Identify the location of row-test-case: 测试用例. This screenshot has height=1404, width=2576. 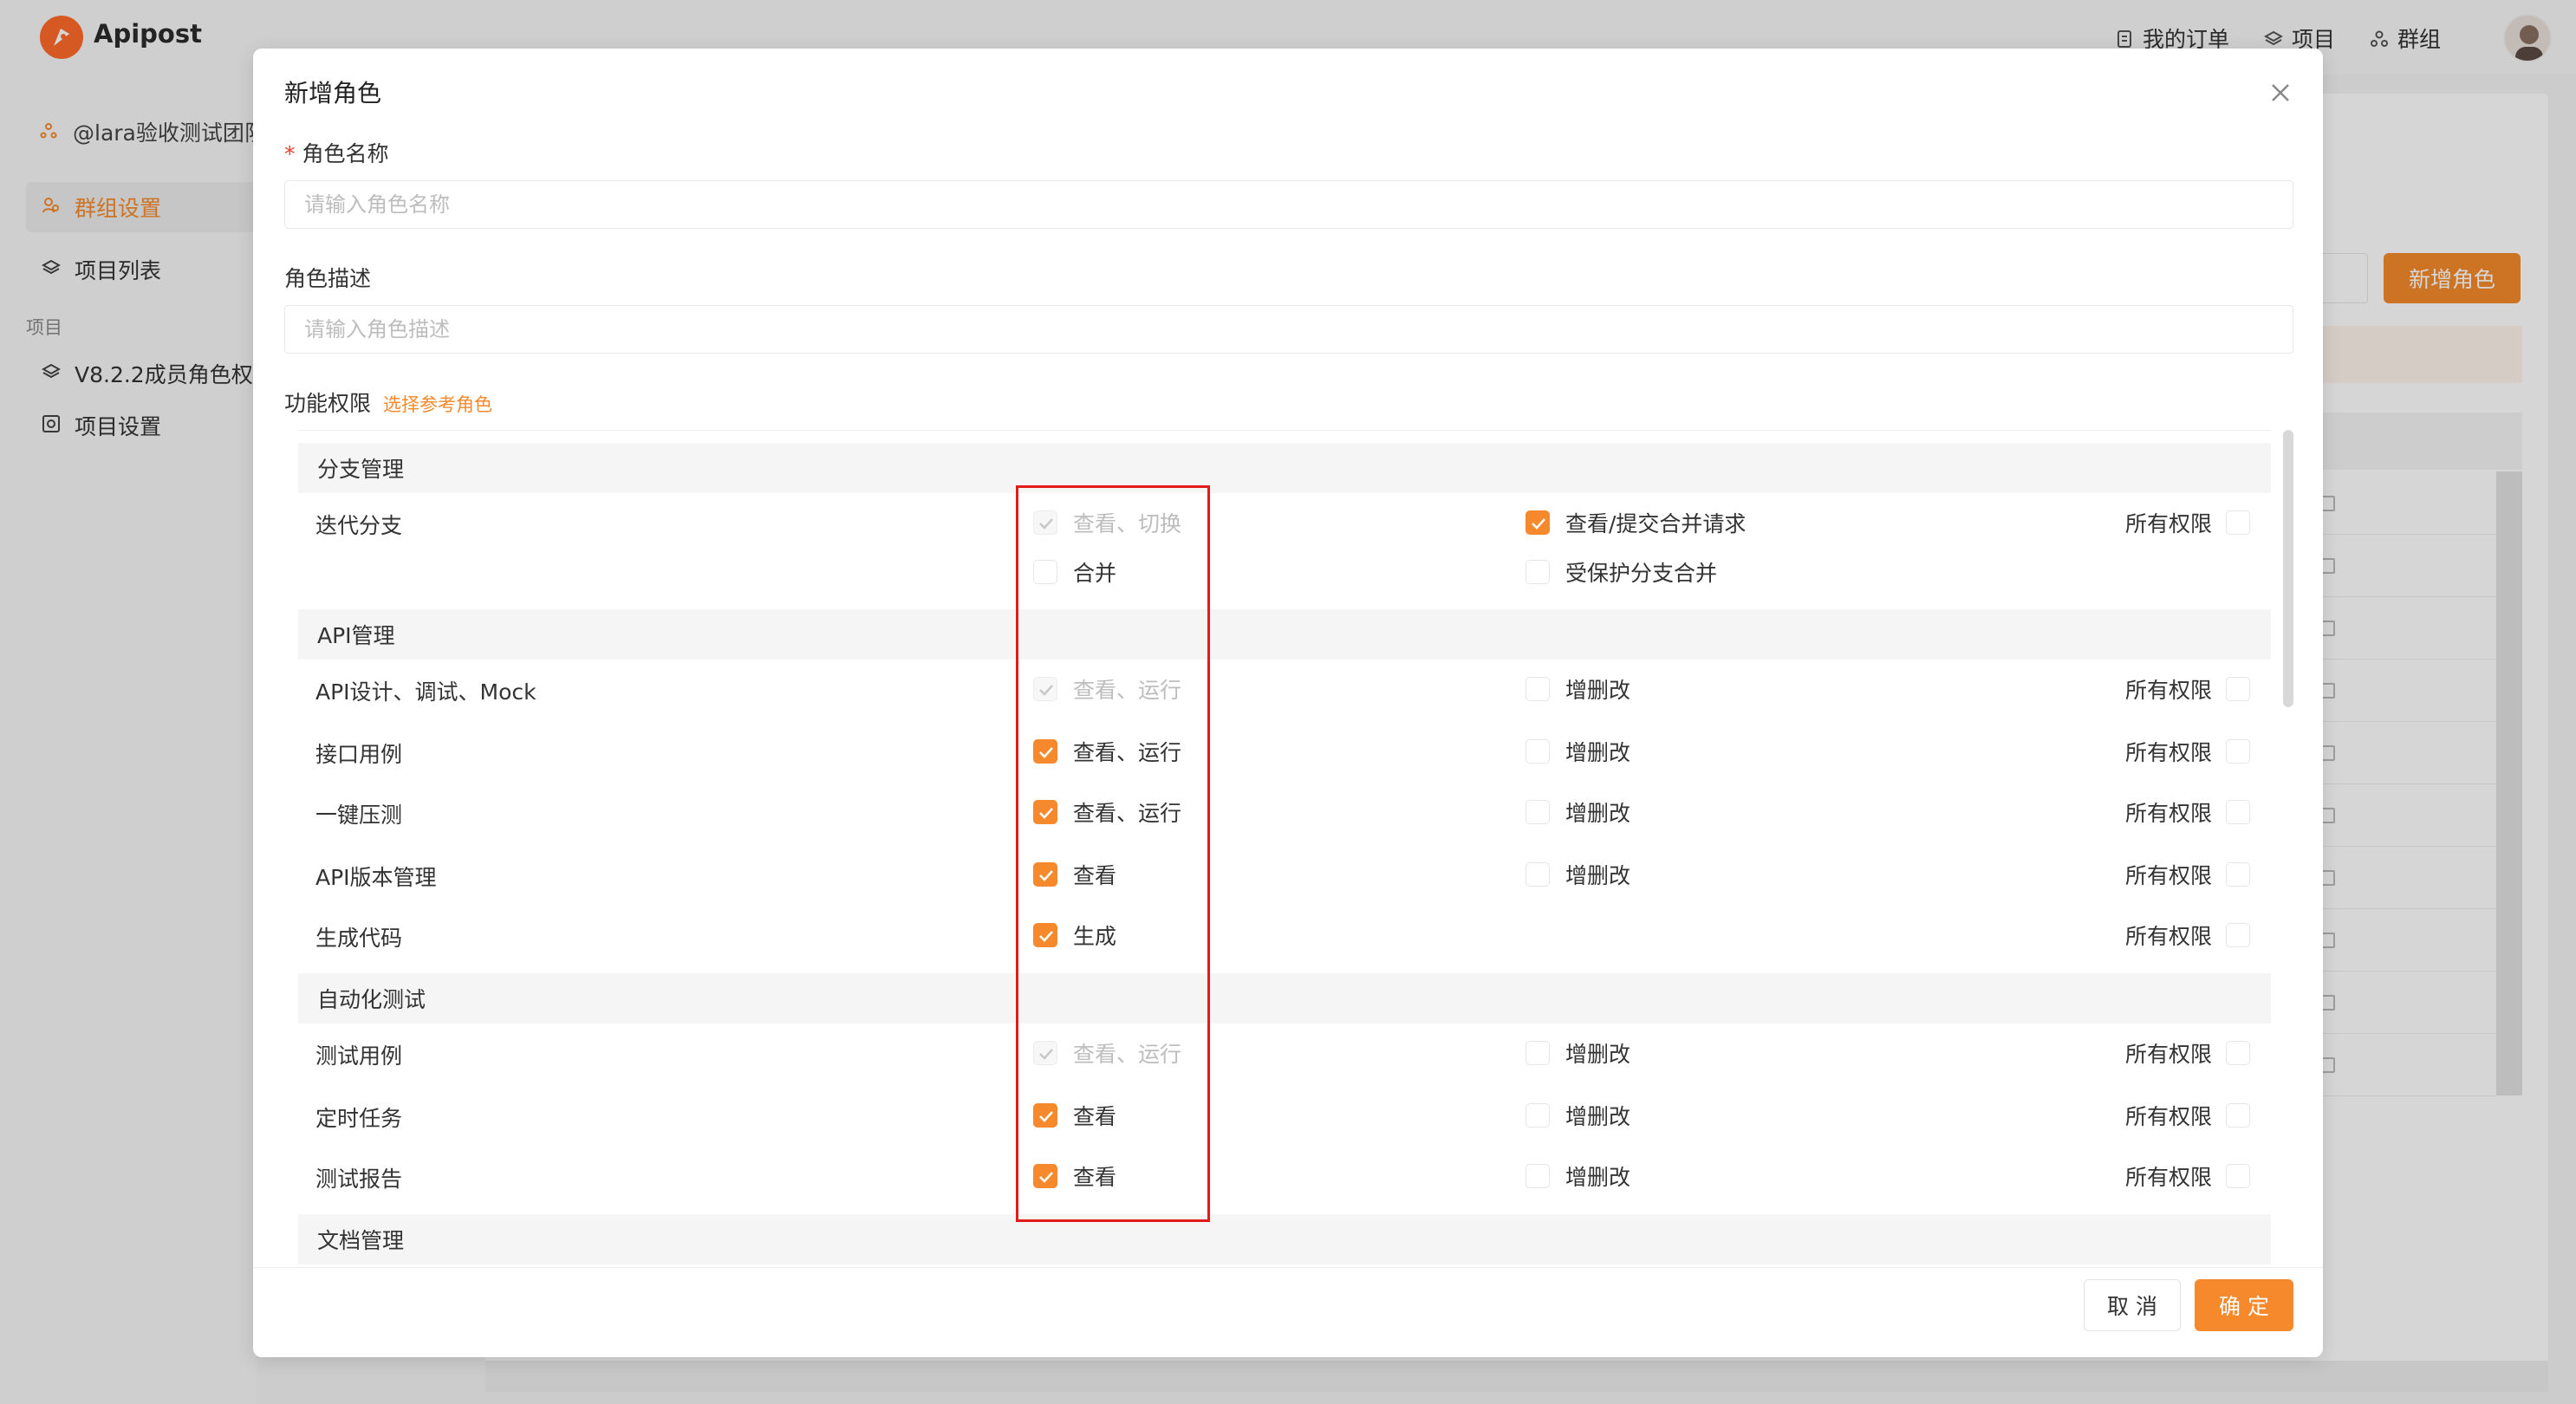
(359, 1056).